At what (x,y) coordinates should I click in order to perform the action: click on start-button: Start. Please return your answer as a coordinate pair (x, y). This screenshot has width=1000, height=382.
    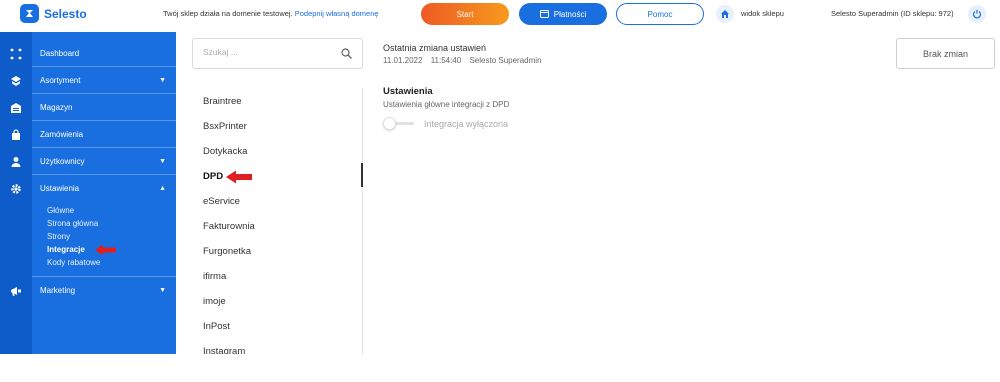
    Looking at the image, I should click on (465, 14).